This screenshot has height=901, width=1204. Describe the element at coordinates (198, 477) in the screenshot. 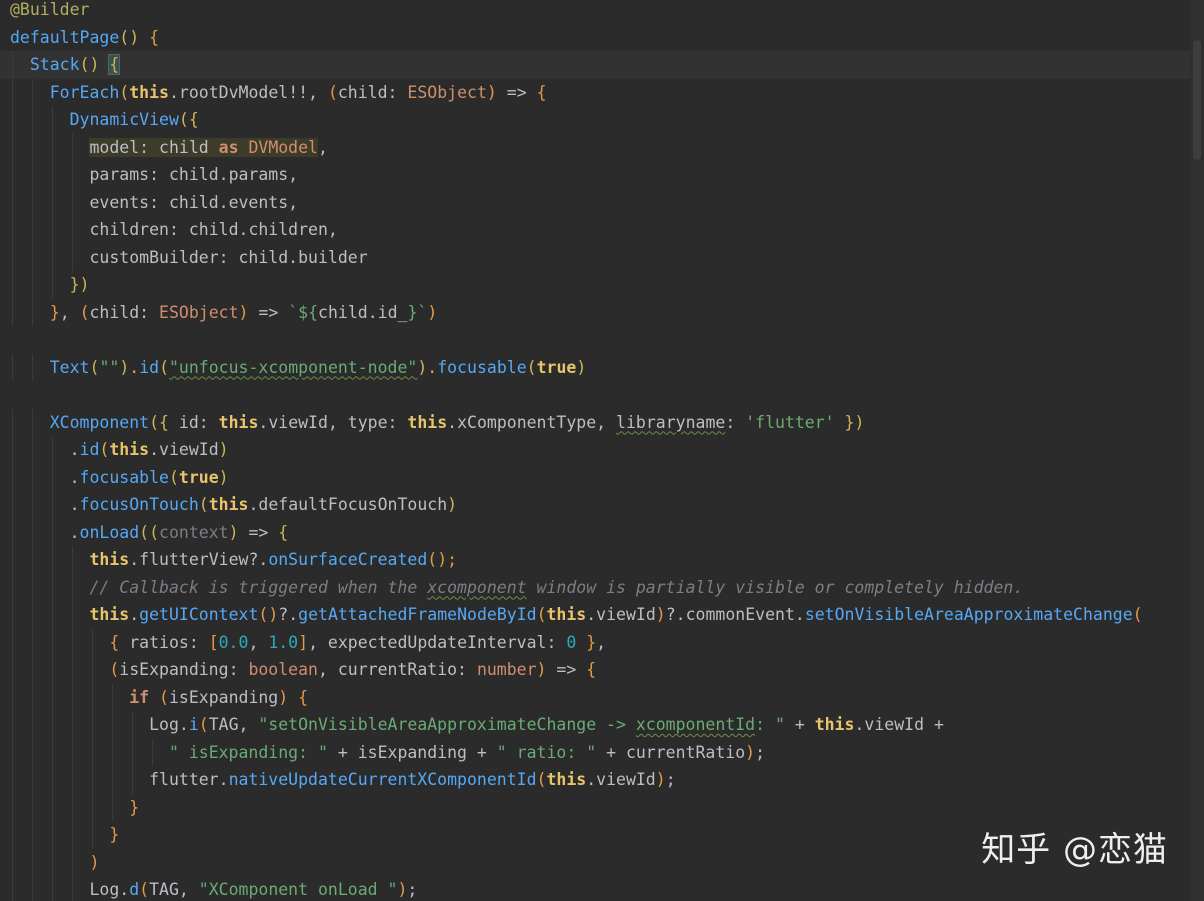

I see `code-token: true` at that location.